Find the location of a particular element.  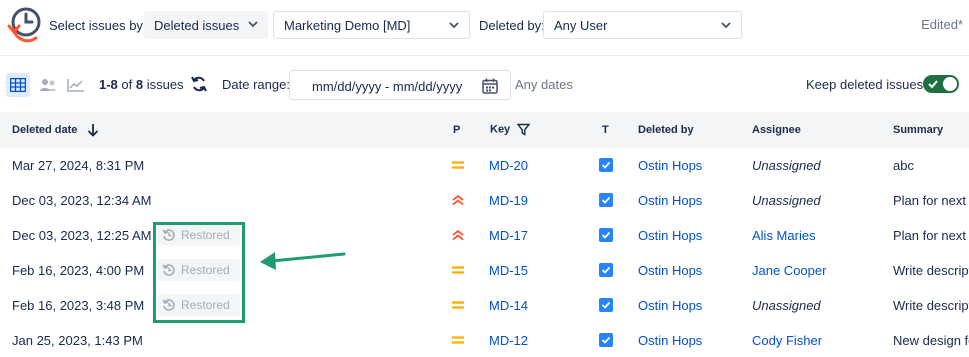

date-range-label: Date range: is located at coordinates (256, 84).